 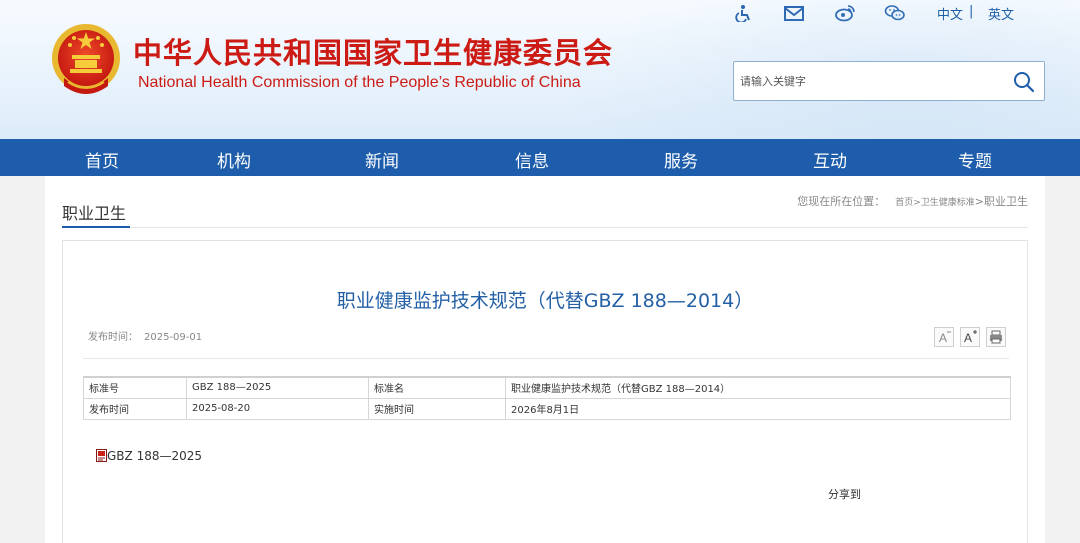 I want to click on language-english-link: 英文, so click(x=1001, y=13).